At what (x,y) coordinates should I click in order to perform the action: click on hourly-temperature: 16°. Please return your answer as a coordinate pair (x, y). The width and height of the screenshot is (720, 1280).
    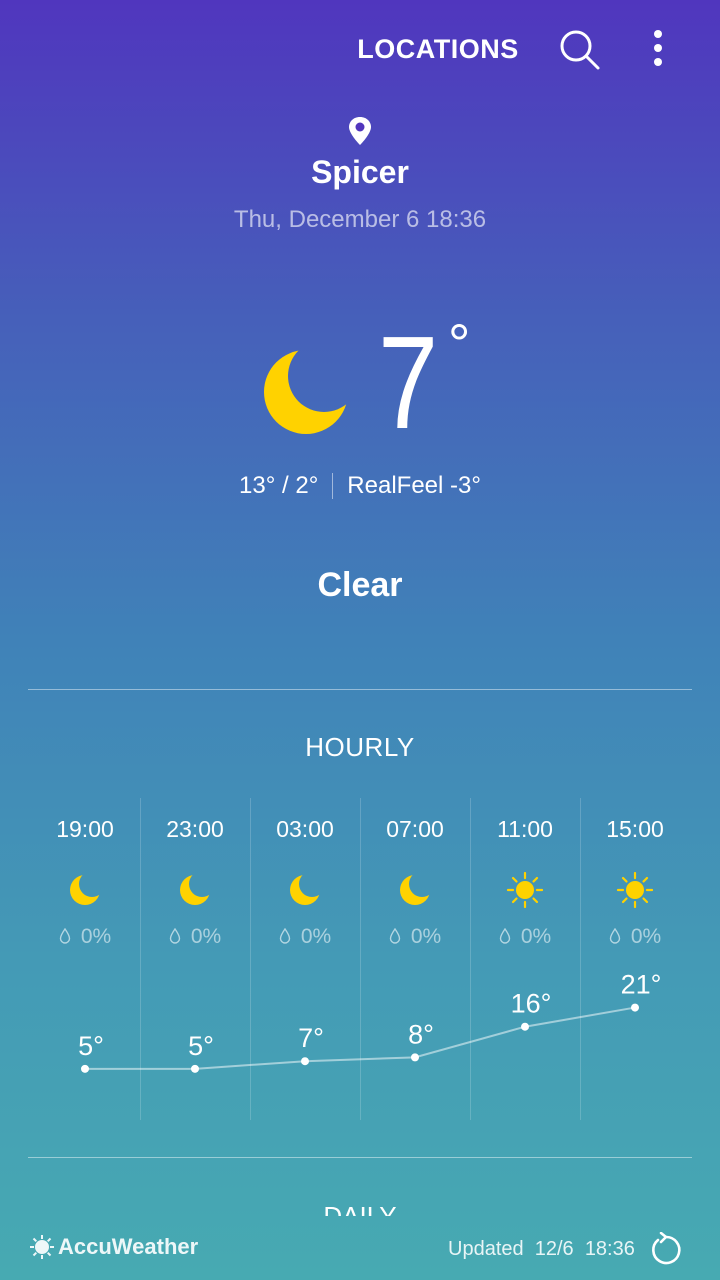
    Looking at the image, I should click on (531, 1004).